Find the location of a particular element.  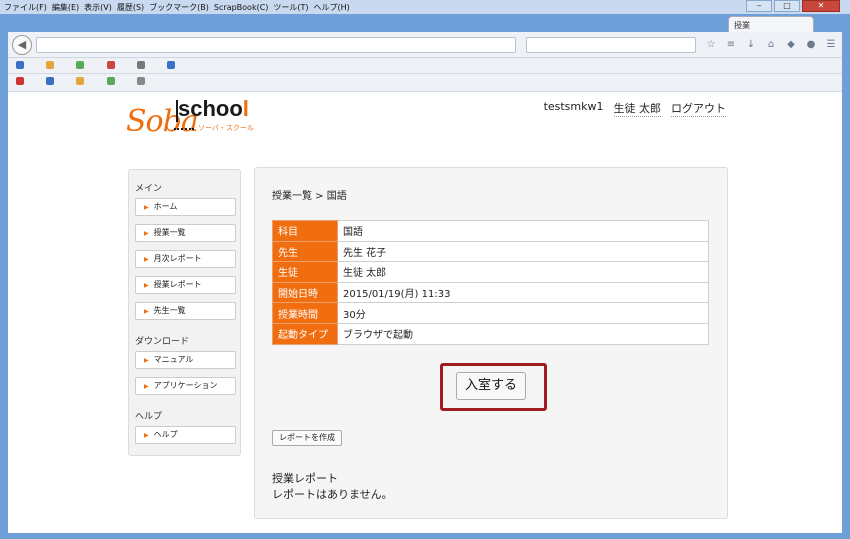

menu-icon: ☰ is located at coordinates (831, 45).